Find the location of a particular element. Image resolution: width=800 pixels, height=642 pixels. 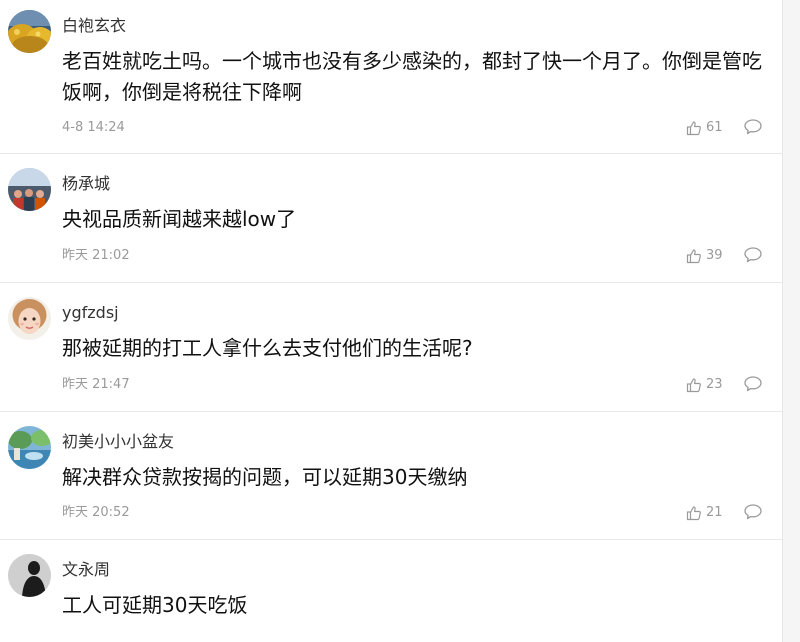

like-count: 21 is located at coordinates (714, 512).